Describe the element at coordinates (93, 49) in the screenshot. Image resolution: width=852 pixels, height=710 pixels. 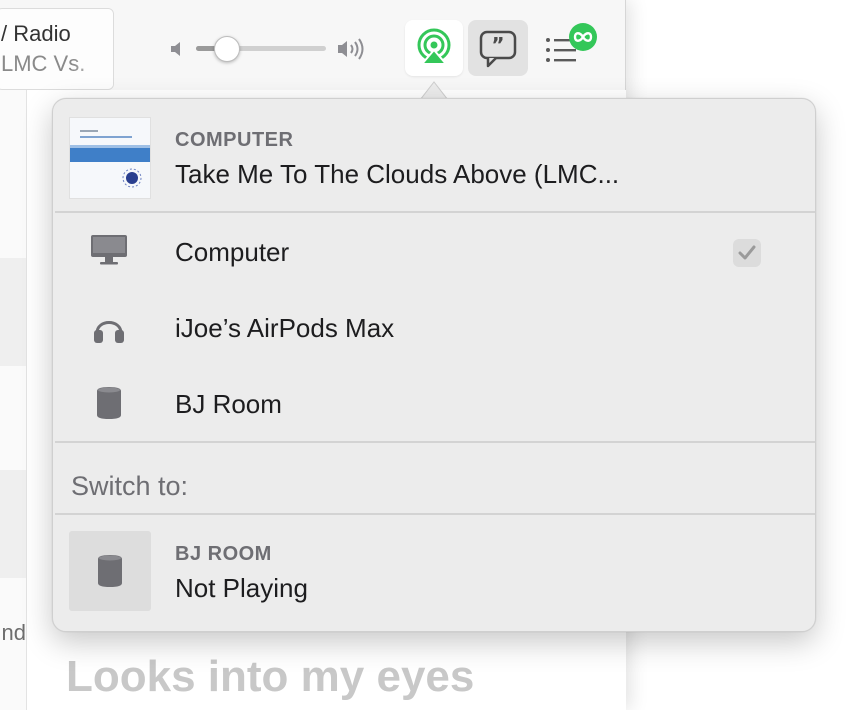
I see `text-fade` at that location.